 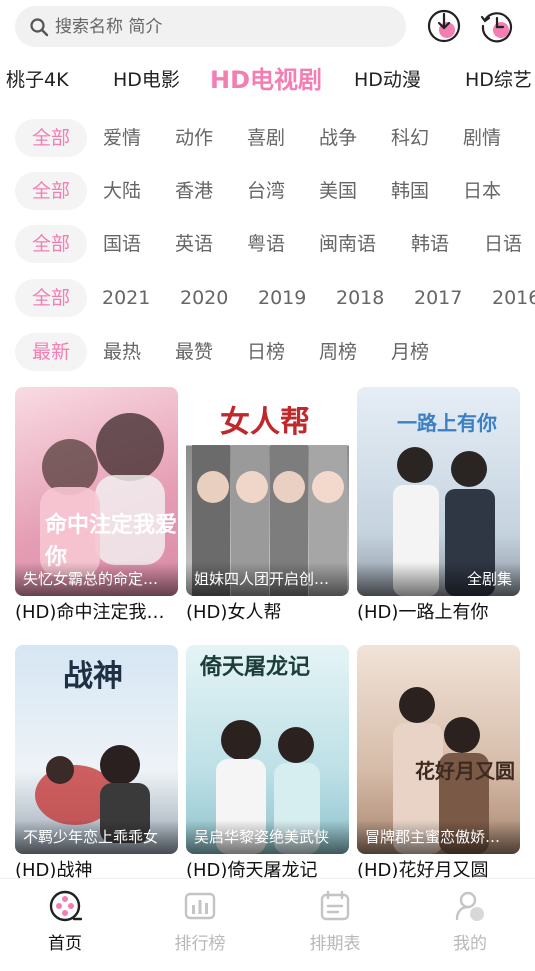 What do you see at coordinates (438, 579) in the screenshot?
I see `poster-caption: 全剧集` at bounding box center [438, 579].